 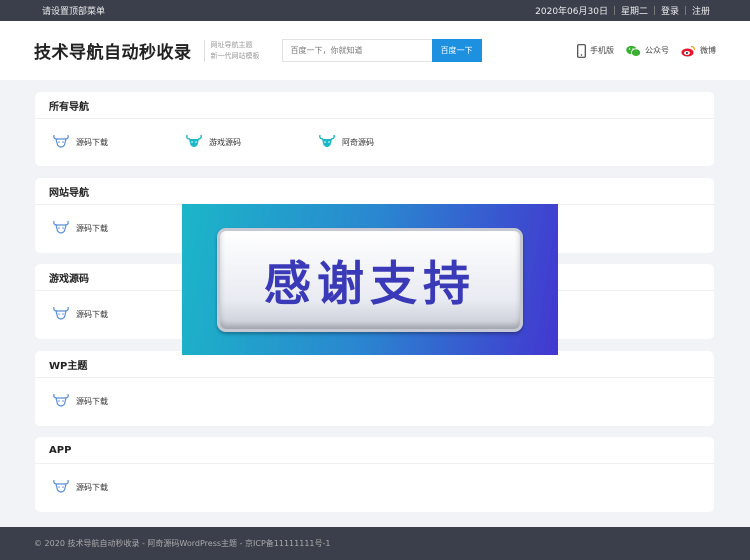 I want to click on site-header: 技术导航自动秒收录 网址导航主题 新一代网站模板 百度一下 手机版 公众号 微博, so click(x=375, y=50).